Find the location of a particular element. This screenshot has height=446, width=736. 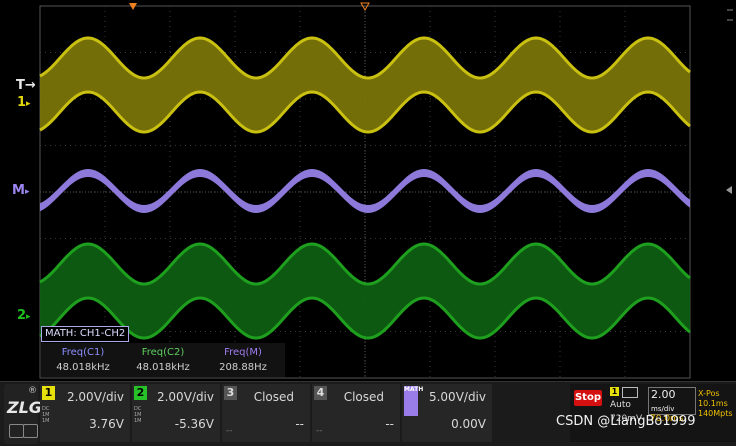

math-offset: 0.00V is located at coordinates (468, 424).